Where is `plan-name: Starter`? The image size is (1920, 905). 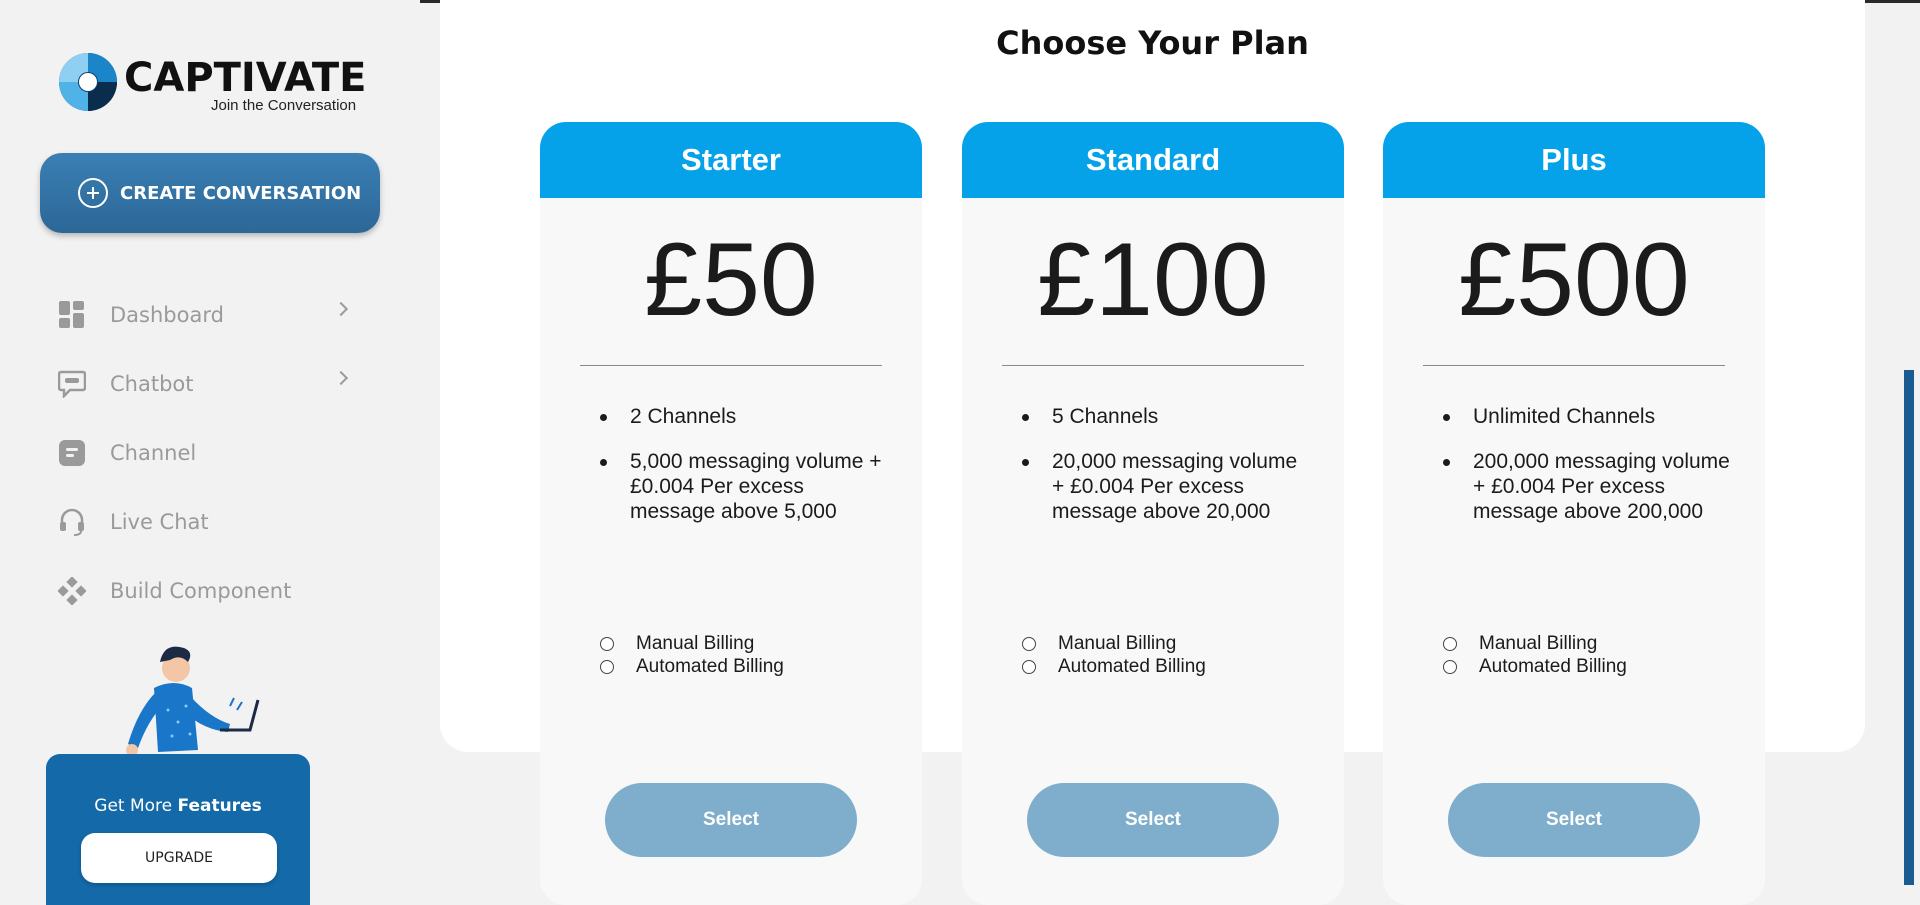 plan-name: Starter is located at coordinates (731, 160).